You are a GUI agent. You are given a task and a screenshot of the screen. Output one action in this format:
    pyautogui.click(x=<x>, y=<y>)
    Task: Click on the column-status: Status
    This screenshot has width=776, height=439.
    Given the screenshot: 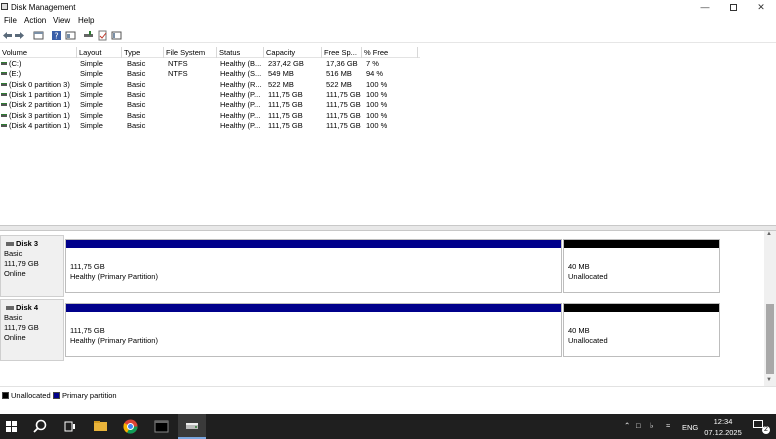 What is the action you would take?
    pyautogui.click(x=240, y=52)
    